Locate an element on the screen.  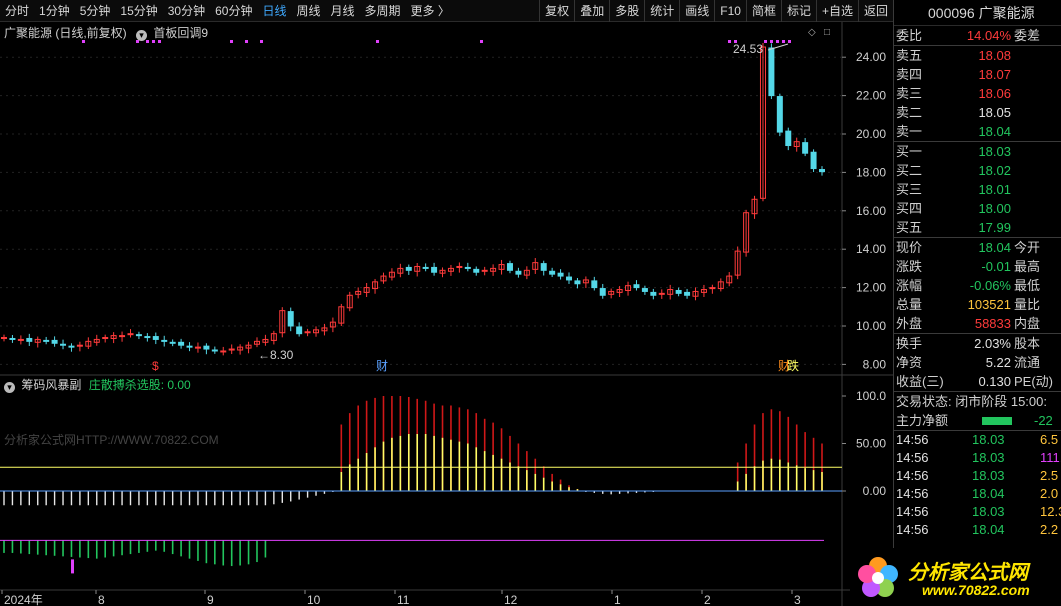
mark-button: 标记 is located at coordinates (798, 11).